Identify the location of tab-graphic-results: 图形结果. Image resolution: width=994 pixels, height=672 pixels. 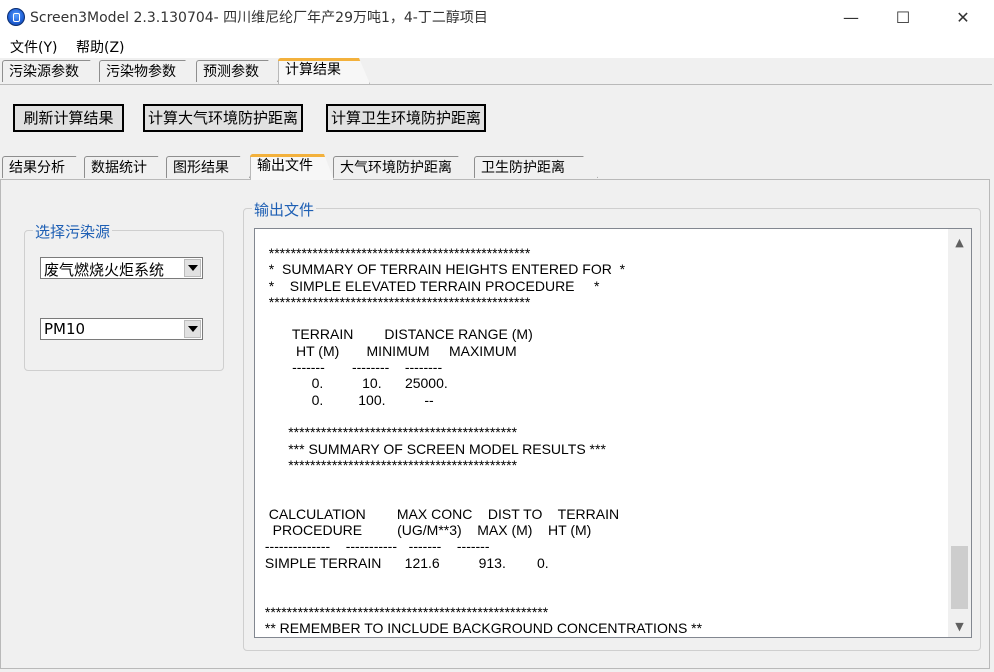
(208, 167).